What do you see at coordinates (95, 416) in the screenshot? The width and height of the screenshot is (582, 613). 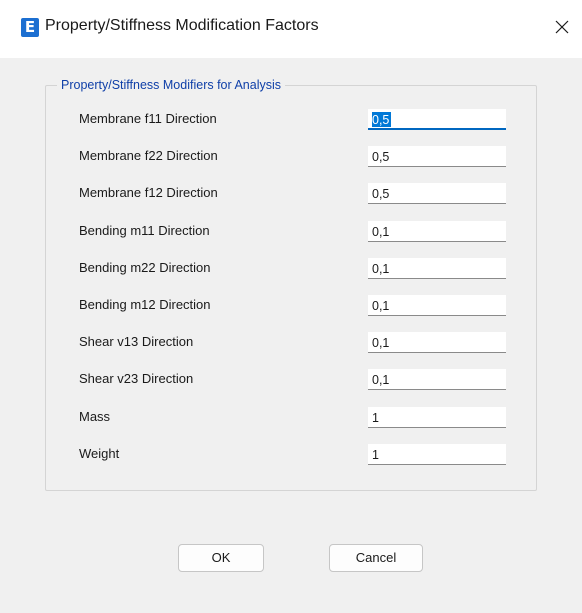 I see `mass-label: Mass` at bounding box center [95, 416].